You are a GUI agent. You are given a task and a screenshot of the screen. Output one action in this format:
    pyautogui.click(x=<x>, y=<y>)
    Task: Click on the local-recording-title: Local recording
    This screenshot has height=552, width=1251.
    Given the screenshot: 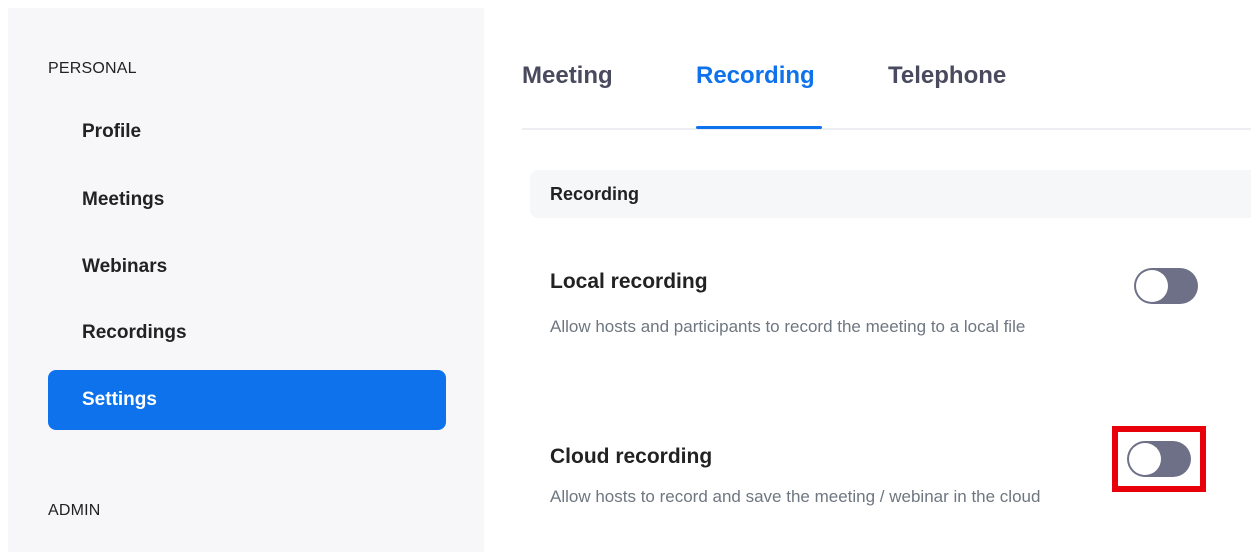 What is the action you would take?
    pyautogui.click(x=629, y=281)
    